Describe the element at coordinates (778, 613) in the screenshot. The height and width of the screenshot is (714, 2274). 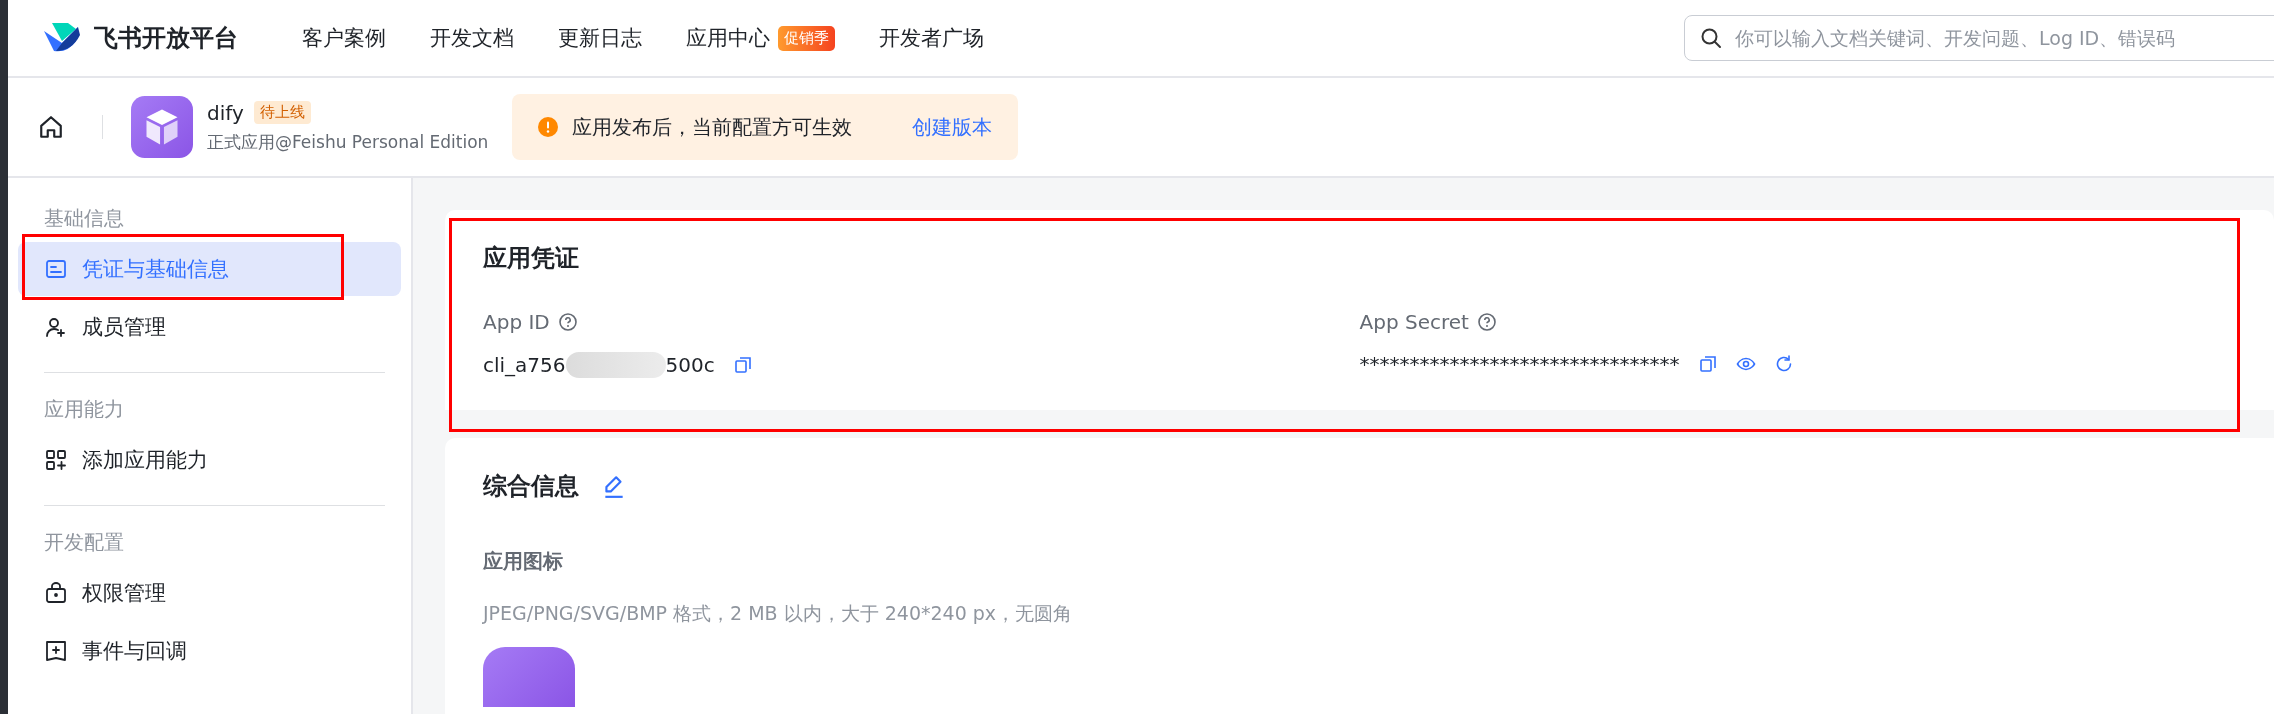
I see `upload-hint: JPEG/PNG/SVG/BMP 格式，2 MB 以内，大于 240*240 px，无圆角` at that location.